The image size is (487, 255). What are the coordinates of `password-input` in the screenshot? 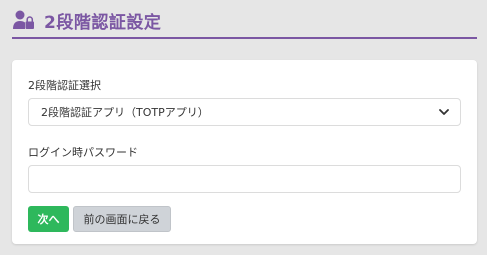 It's located at (244, 179).